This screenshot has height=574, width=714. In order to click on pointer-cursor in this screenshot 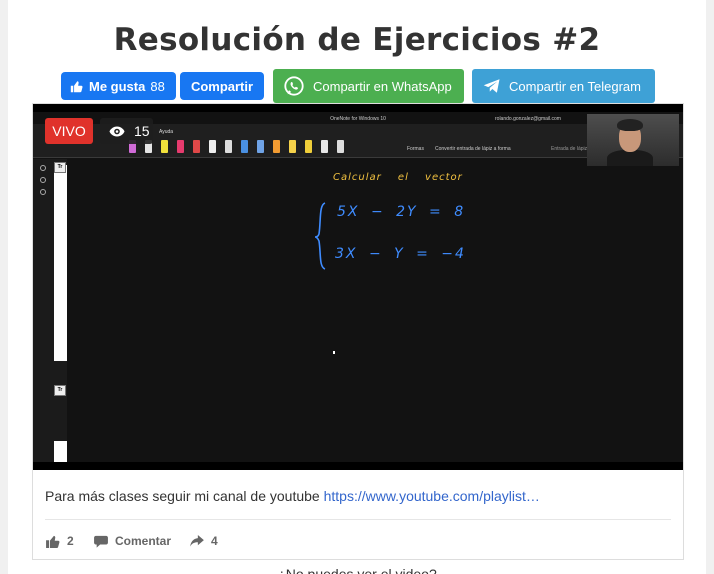, I will do `click(334, 352)`.